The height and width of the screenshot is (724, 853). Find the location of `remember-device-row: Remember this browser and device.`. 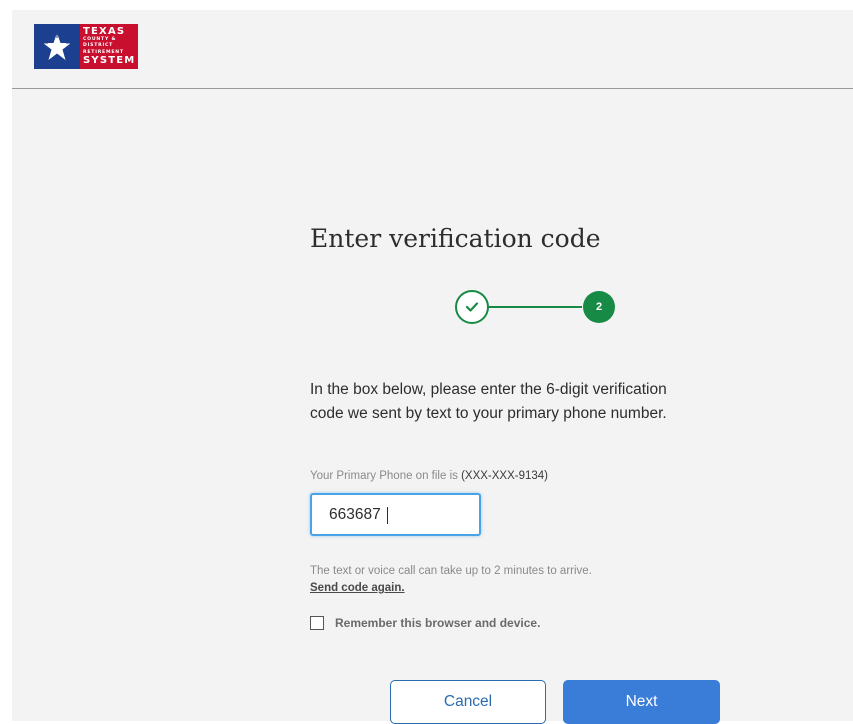

remember-device-row: Remember this browser and device. is located at coordinates (425, 623).